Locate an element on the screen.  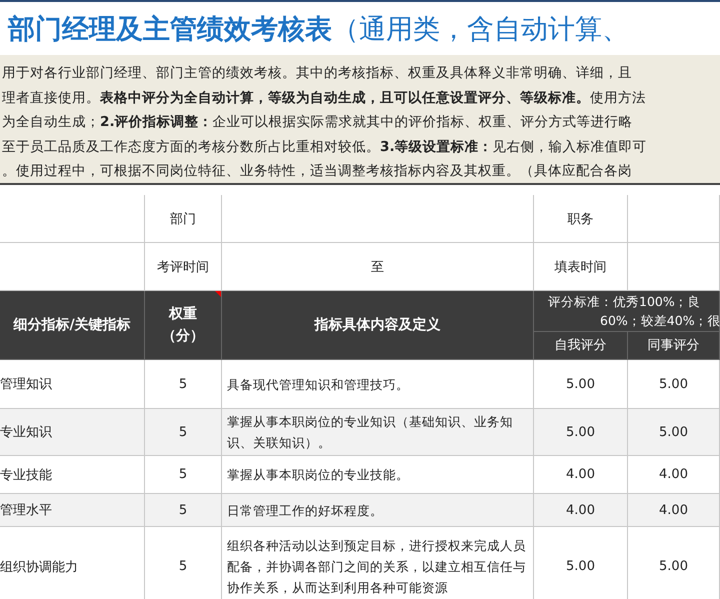
table-cell: 专业知识 is located at coordinates (72, 432).